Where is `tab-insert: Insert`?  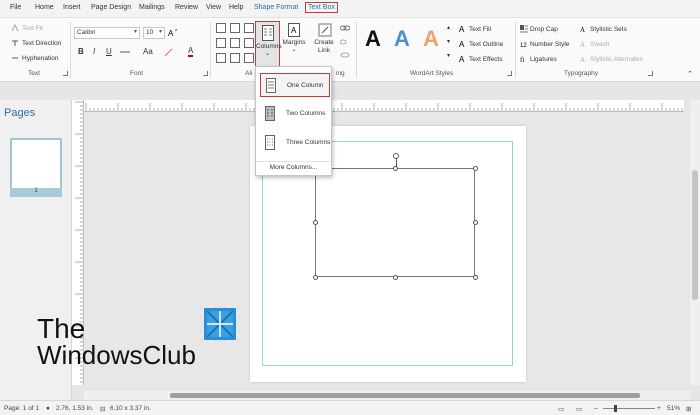
tab-insert: Insert is located at coordinates (72, 7).